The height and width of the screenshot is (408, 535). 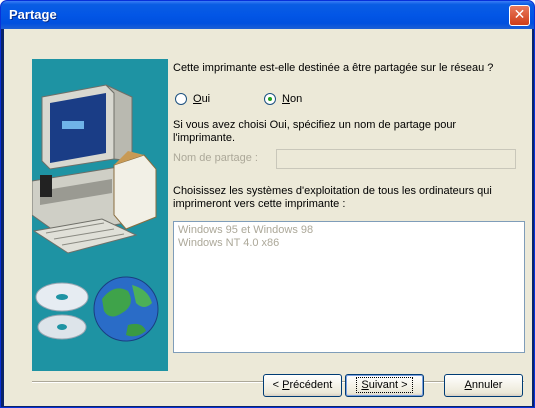 I want to click on list-item: Windows 95 et Windows 98, so click(x=349, y=230).